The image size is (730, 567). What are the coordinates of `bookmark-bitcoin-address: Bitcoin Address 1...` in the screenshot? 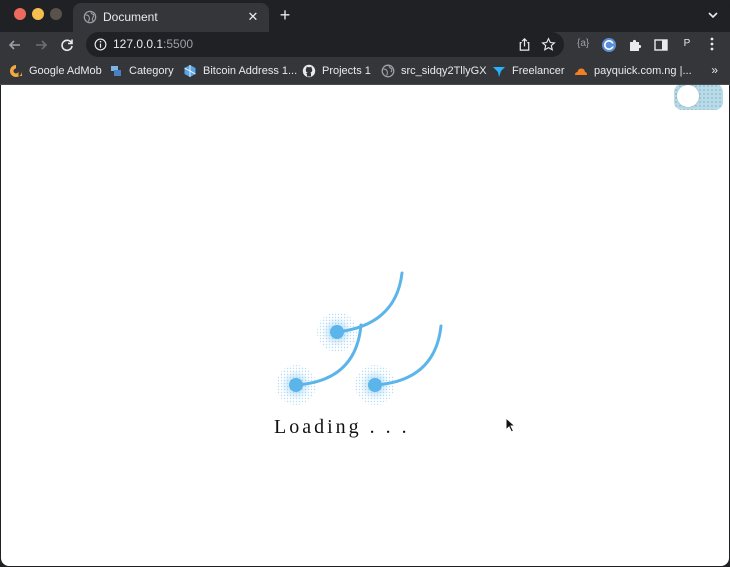 It's located at (240, 71).